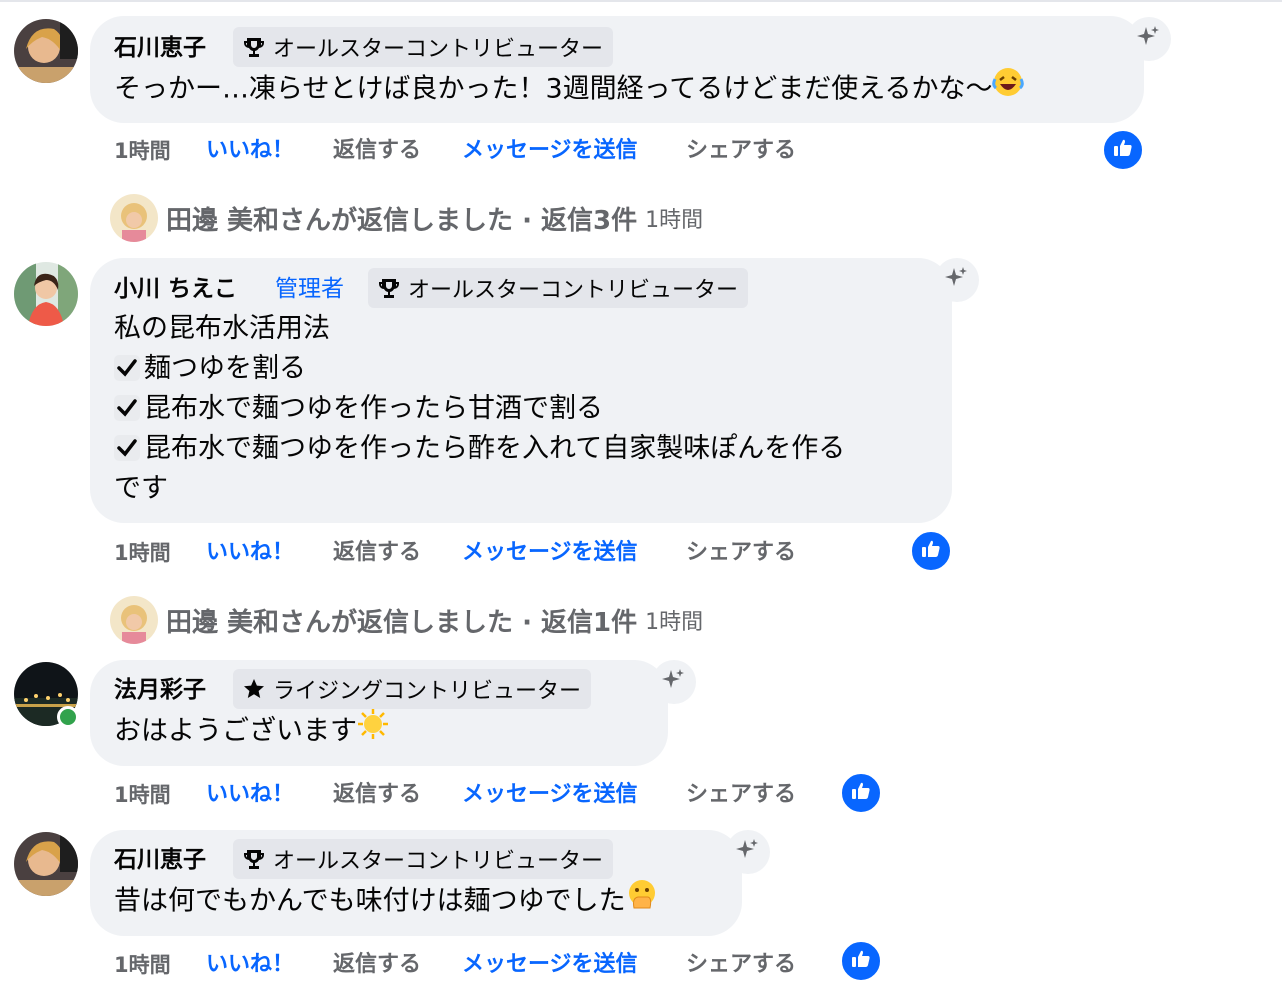 Image resolution: width=1282 pixels, height=982 pixels. I want to click on badge-label: ライジングコントリビューター, so click(427, 691).